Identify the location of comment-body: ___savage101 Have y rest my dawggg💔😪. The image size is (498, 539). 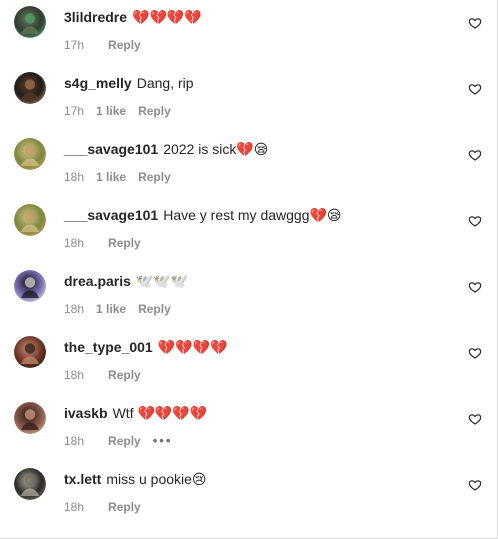
(203, 215).